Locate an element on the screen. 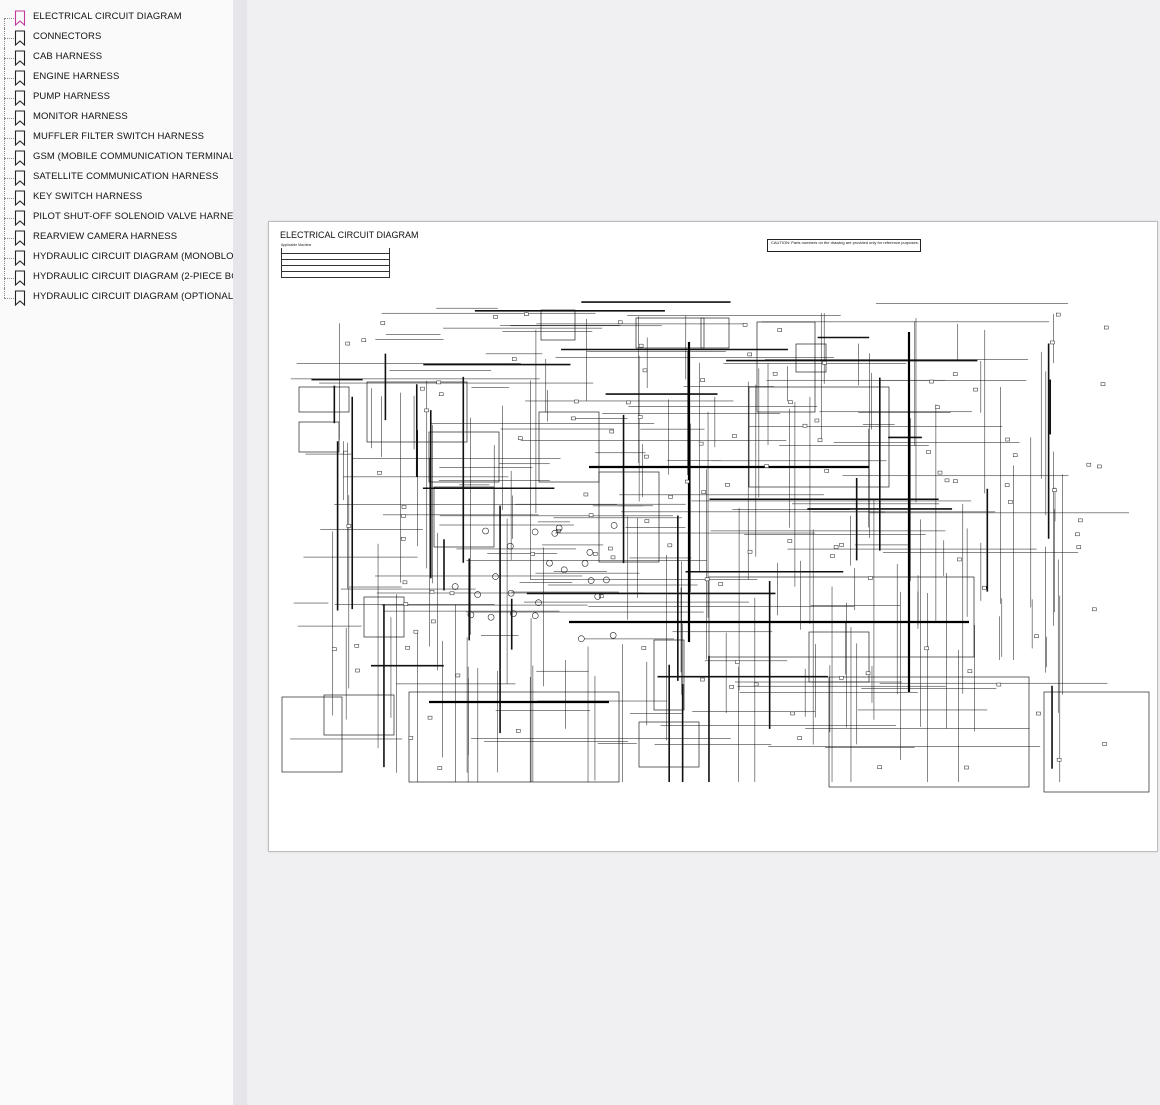  bookmark-item: PILOT SHUT-OFF SOLENOID VALVE HARNESS is located at coordinates (116, 218).